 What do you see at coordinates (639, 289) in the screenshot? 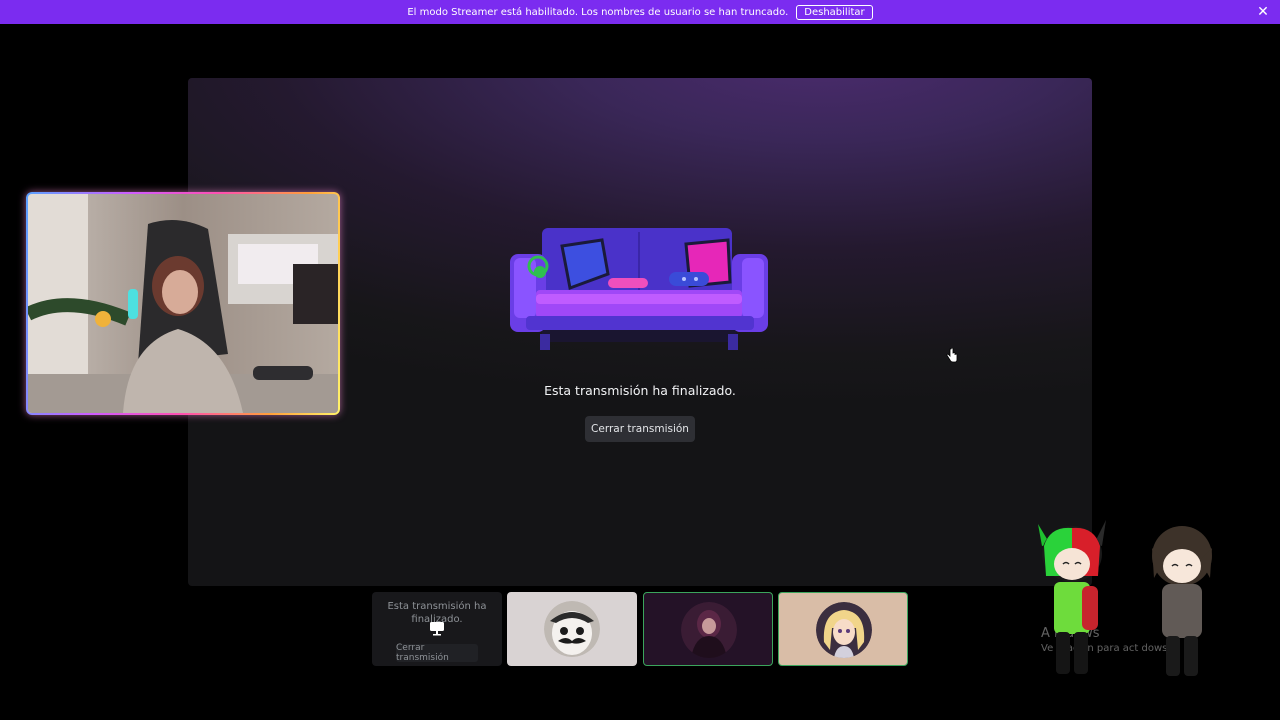
I see `couch-illustration` at bounding box center [639, 289].